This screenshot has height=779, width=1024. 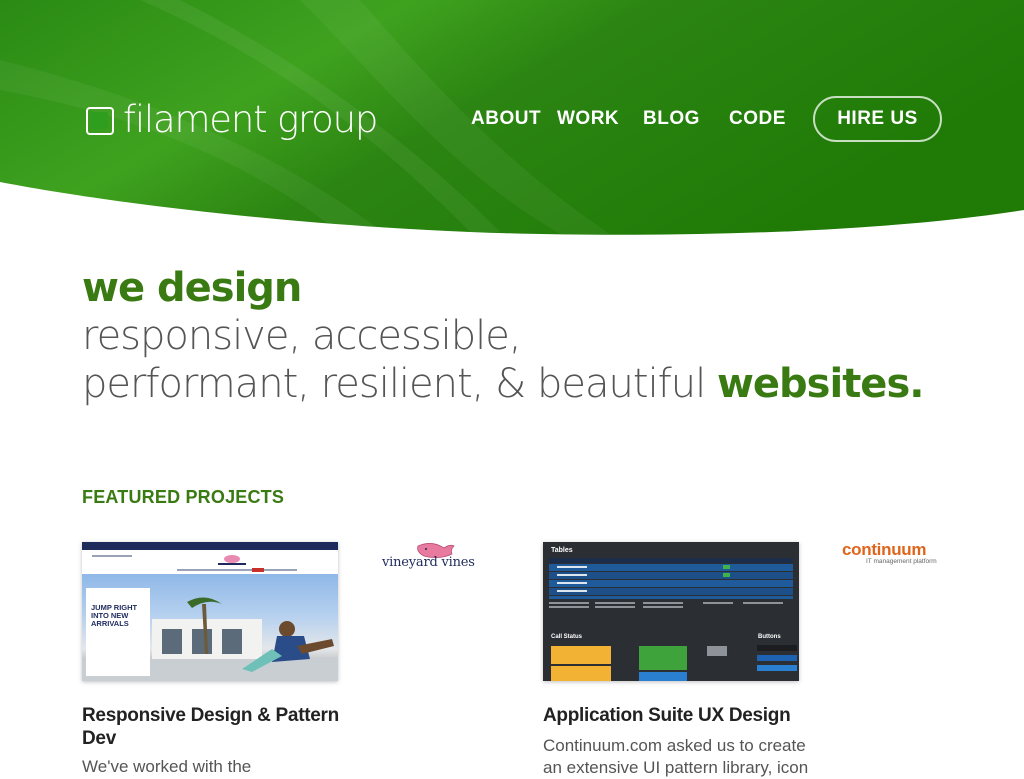 What do you see at coordinates (302, 336) in the screenshot?
I see `hero-line-2: responsive, accessible,` at bounding box center [302, 336].